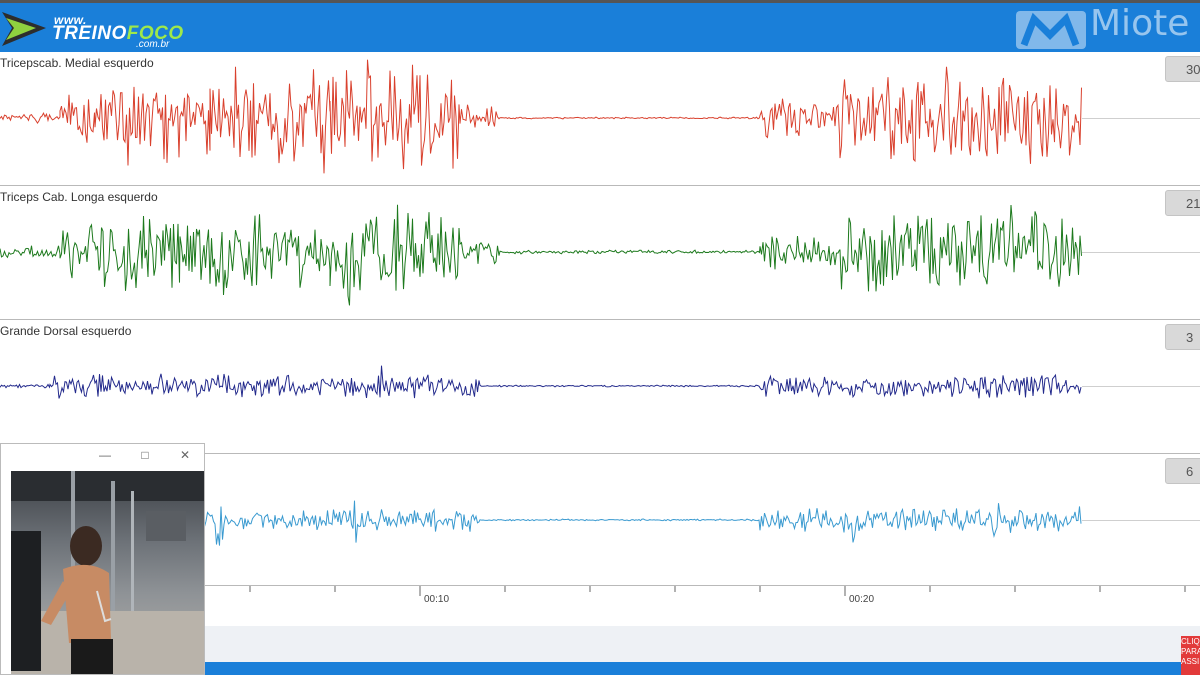 Image resolution: width=1200 pixels, height=675 pixels. Describe the element at coordinates (862, 599) in the screenshot. I see `time-label: 00:20` at that location.